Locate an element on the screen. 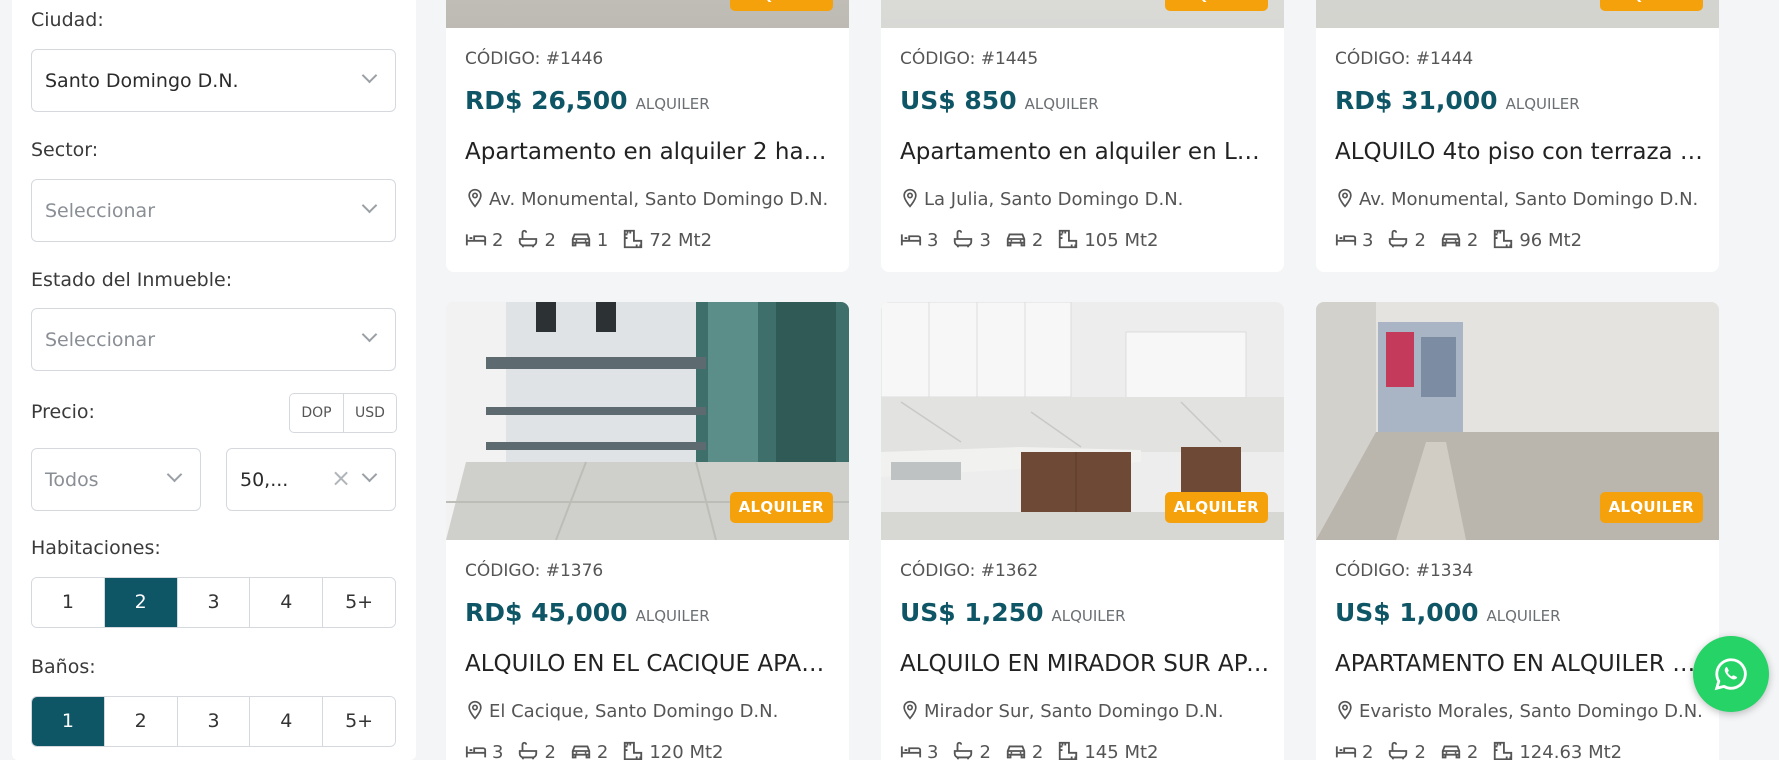 The width and height of the screenshot is (1779, 760). baths-option-3: 3 is located at coordinates (213, 721).